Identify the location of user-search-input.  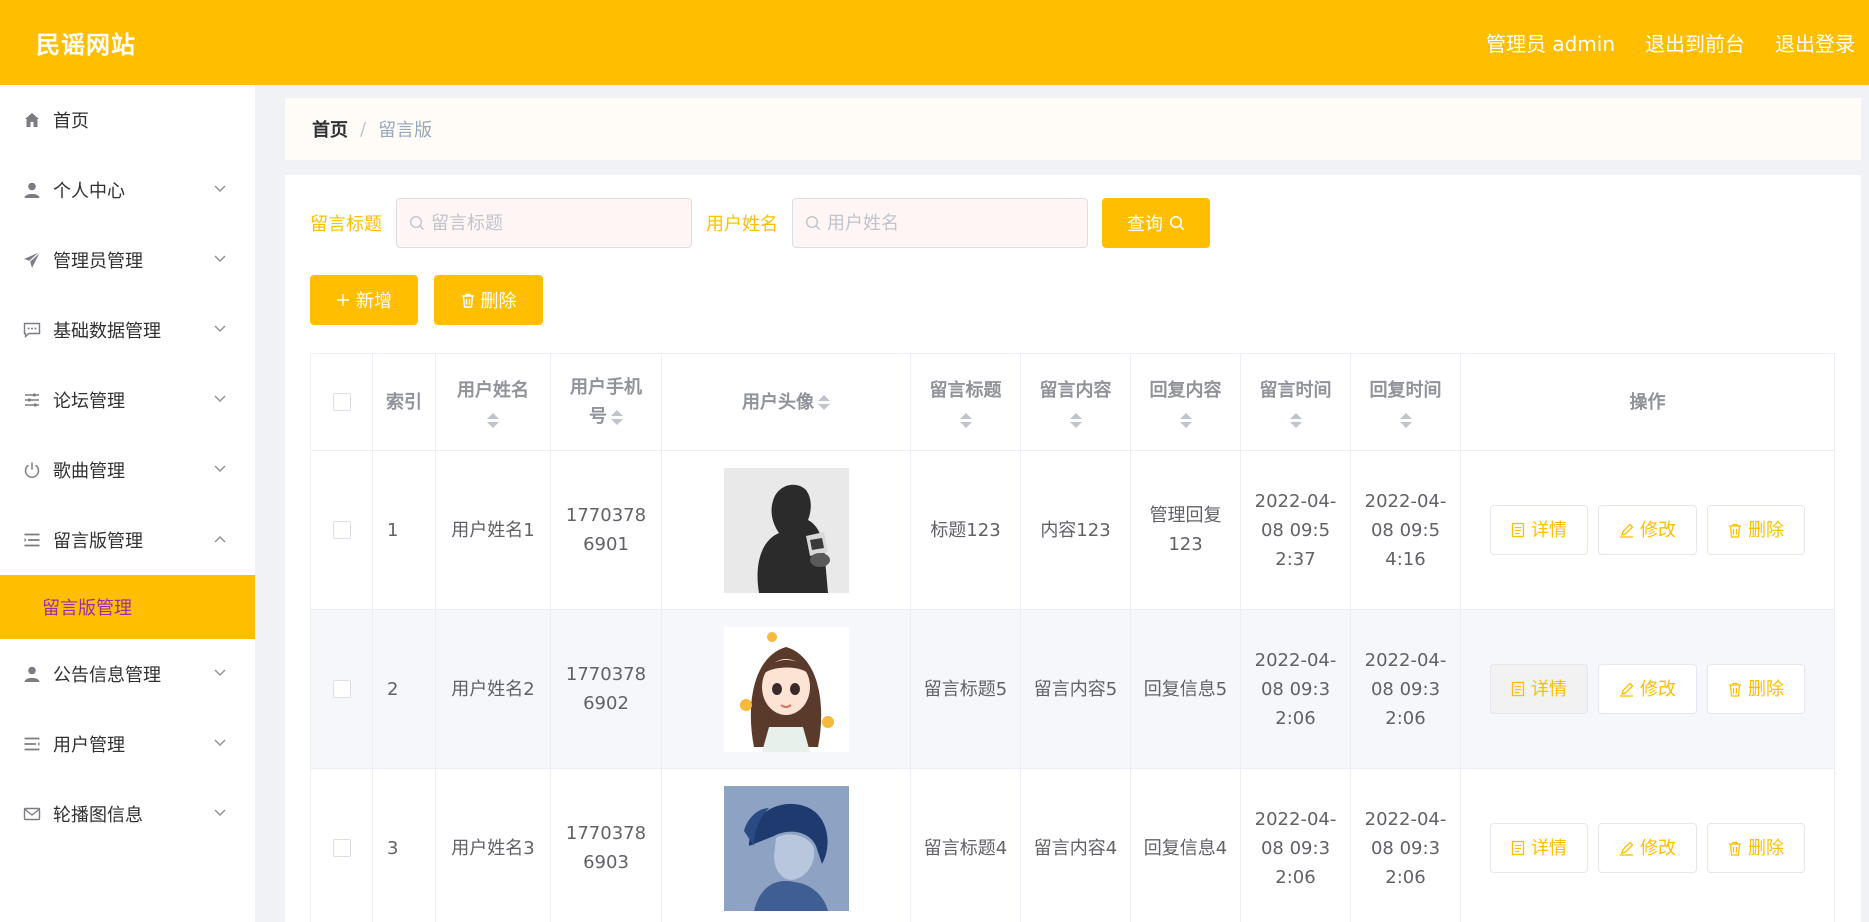
(947, 223).